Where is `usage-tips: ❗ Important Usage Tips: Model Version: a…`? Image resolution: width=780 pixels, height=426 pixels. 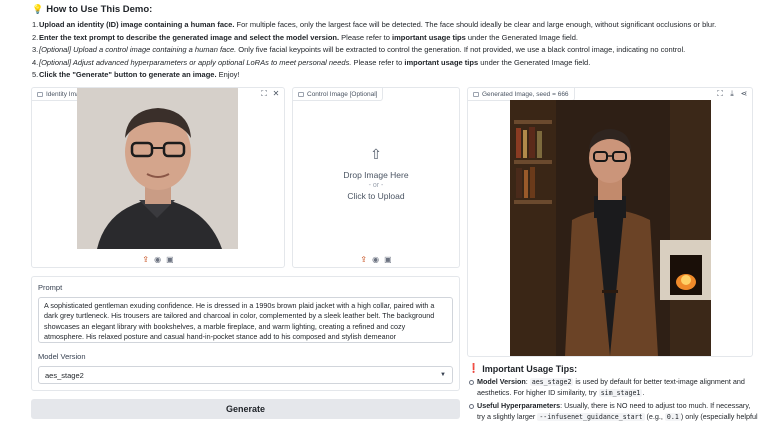 usage-tips: ❗ Important Usage Tips: Model Version: a… is located at coordinates (613, 394).